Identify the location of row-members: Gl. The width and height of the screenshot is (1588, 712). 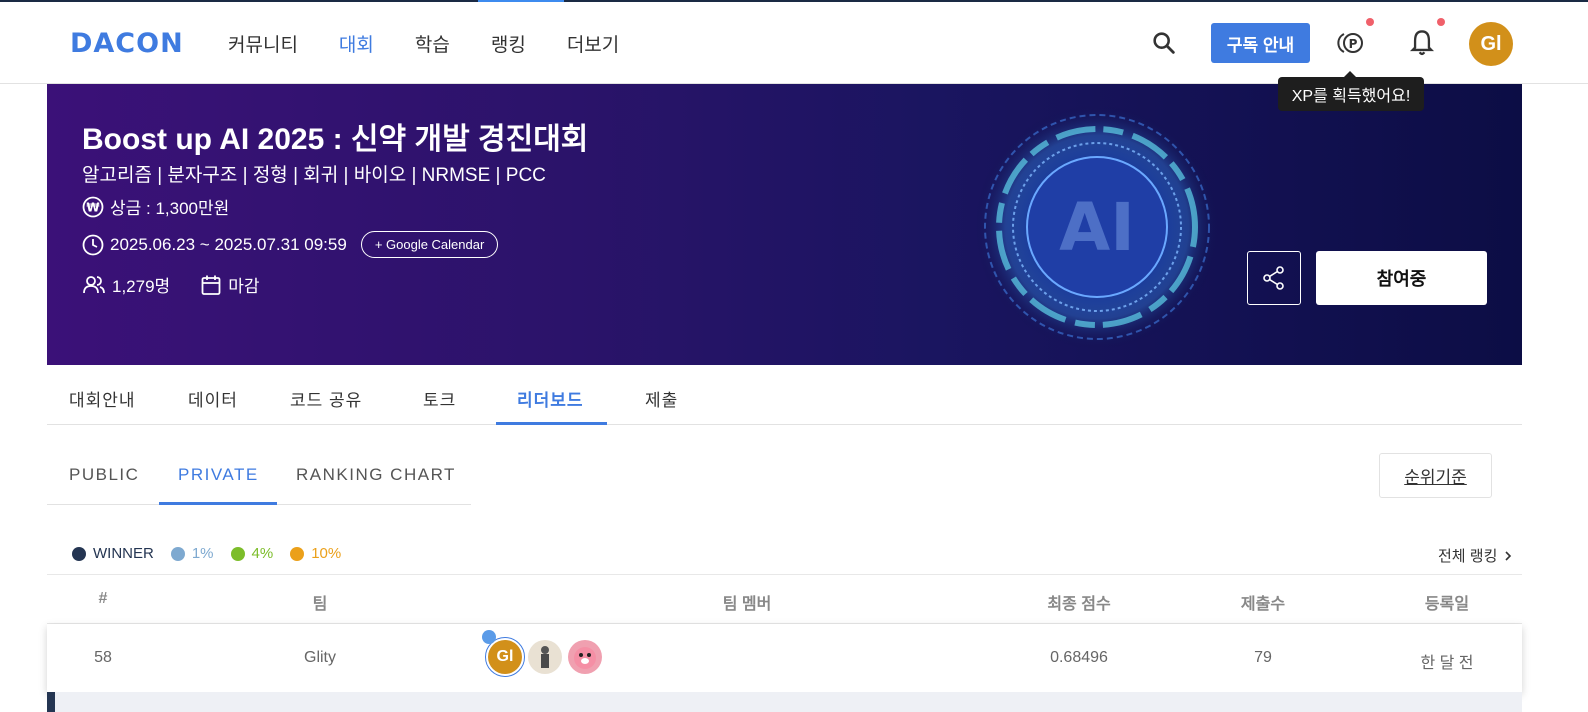
(545, 653).